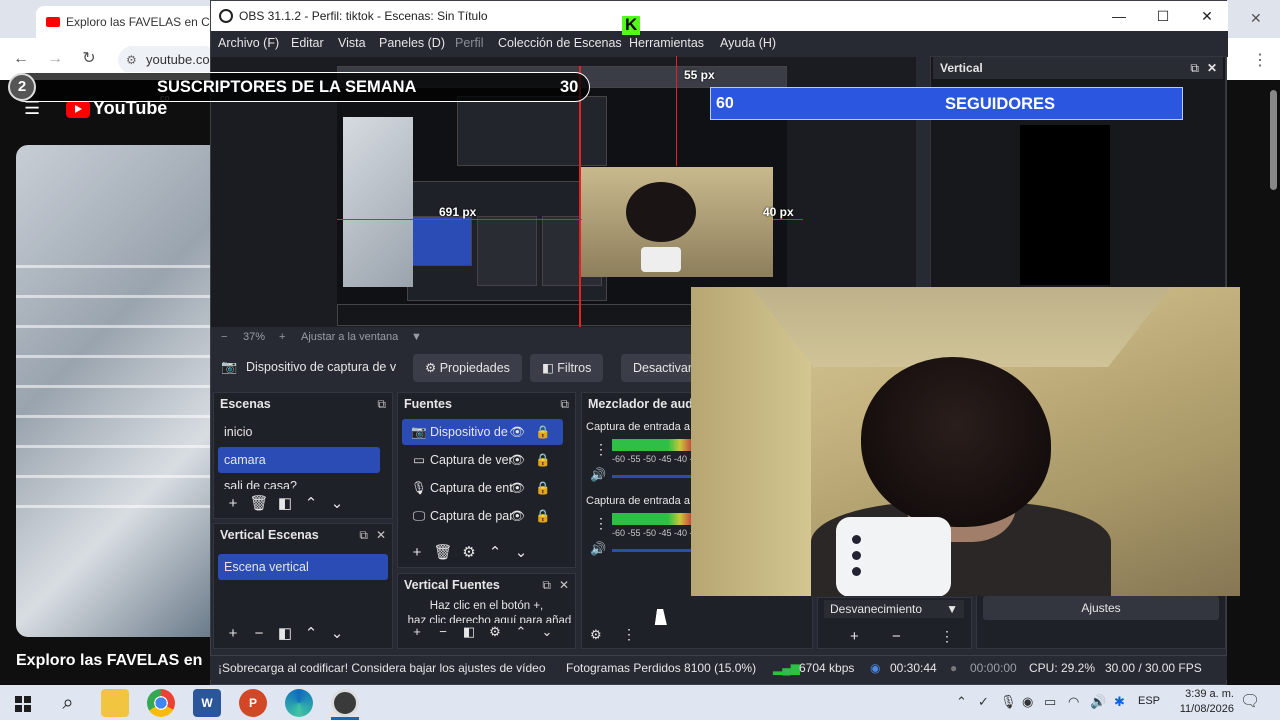 The image size is (1280, 720). I want to click on forward-arrow-icon: →, so click(55, 59).